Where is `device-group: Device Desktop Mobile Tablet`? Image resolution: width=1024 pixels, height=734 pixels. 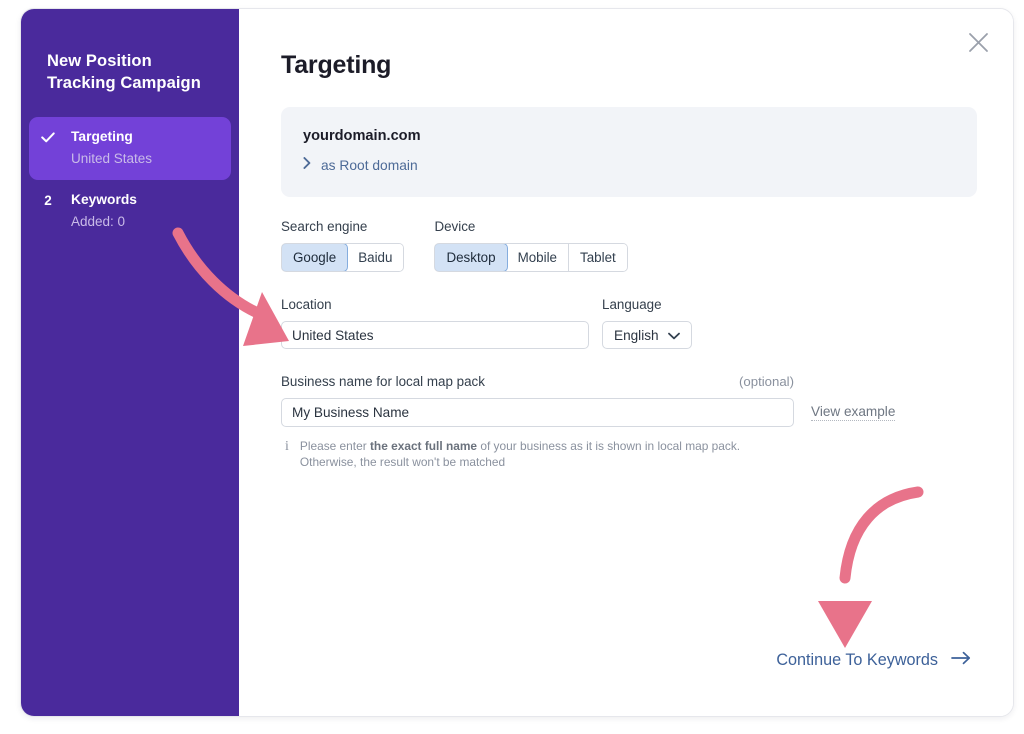 device-group: Device Desktop Mobile Tablet is located at coordinates (531, 245).